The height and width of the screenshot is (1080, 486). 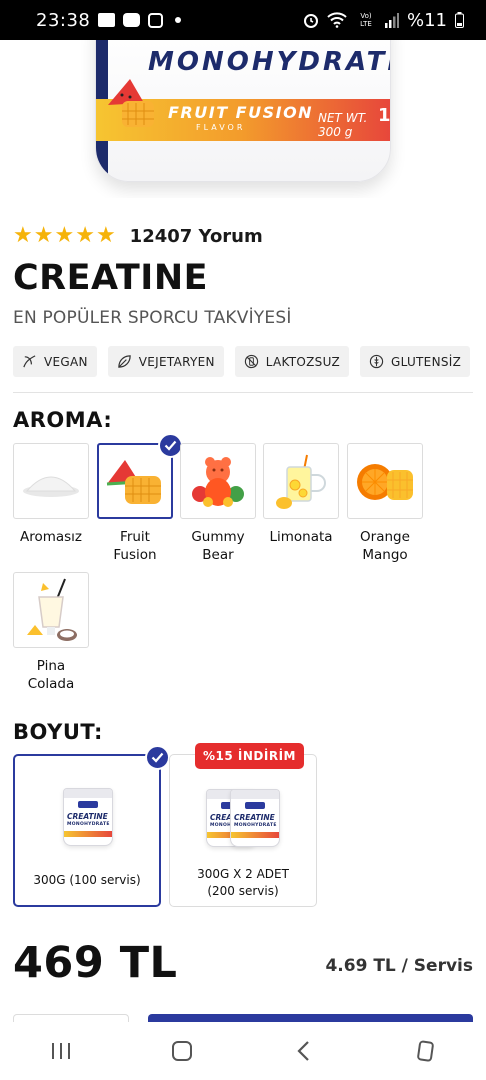 What do you see at coordinates (385, 537) in the screenshot?
I see `aroma-label: Orange` at bounding box center [385, 537].